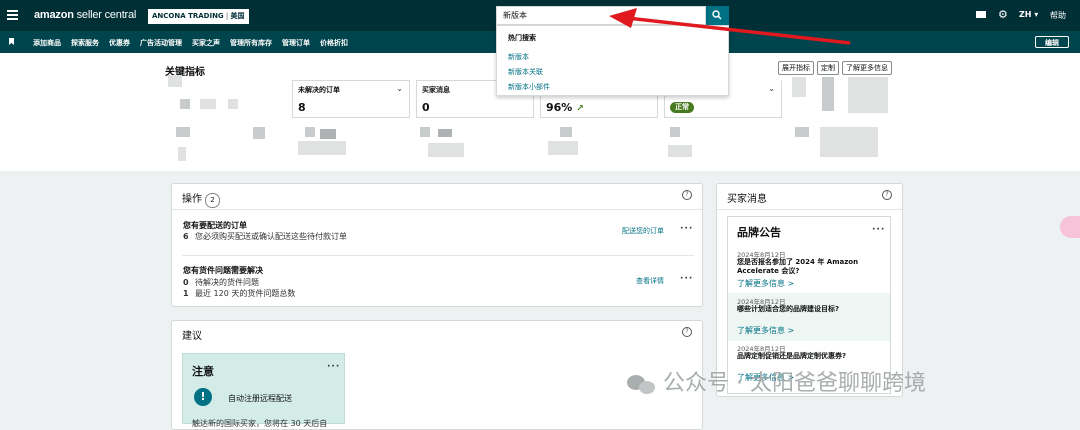 The width and height of the screenshot is (1080, 430). What do you see at coordinates (351, 99) in the screenshot?
I see `kpi-card-orders: 未解决的订单 ⌄ 8` at bounding box center [351, 99].